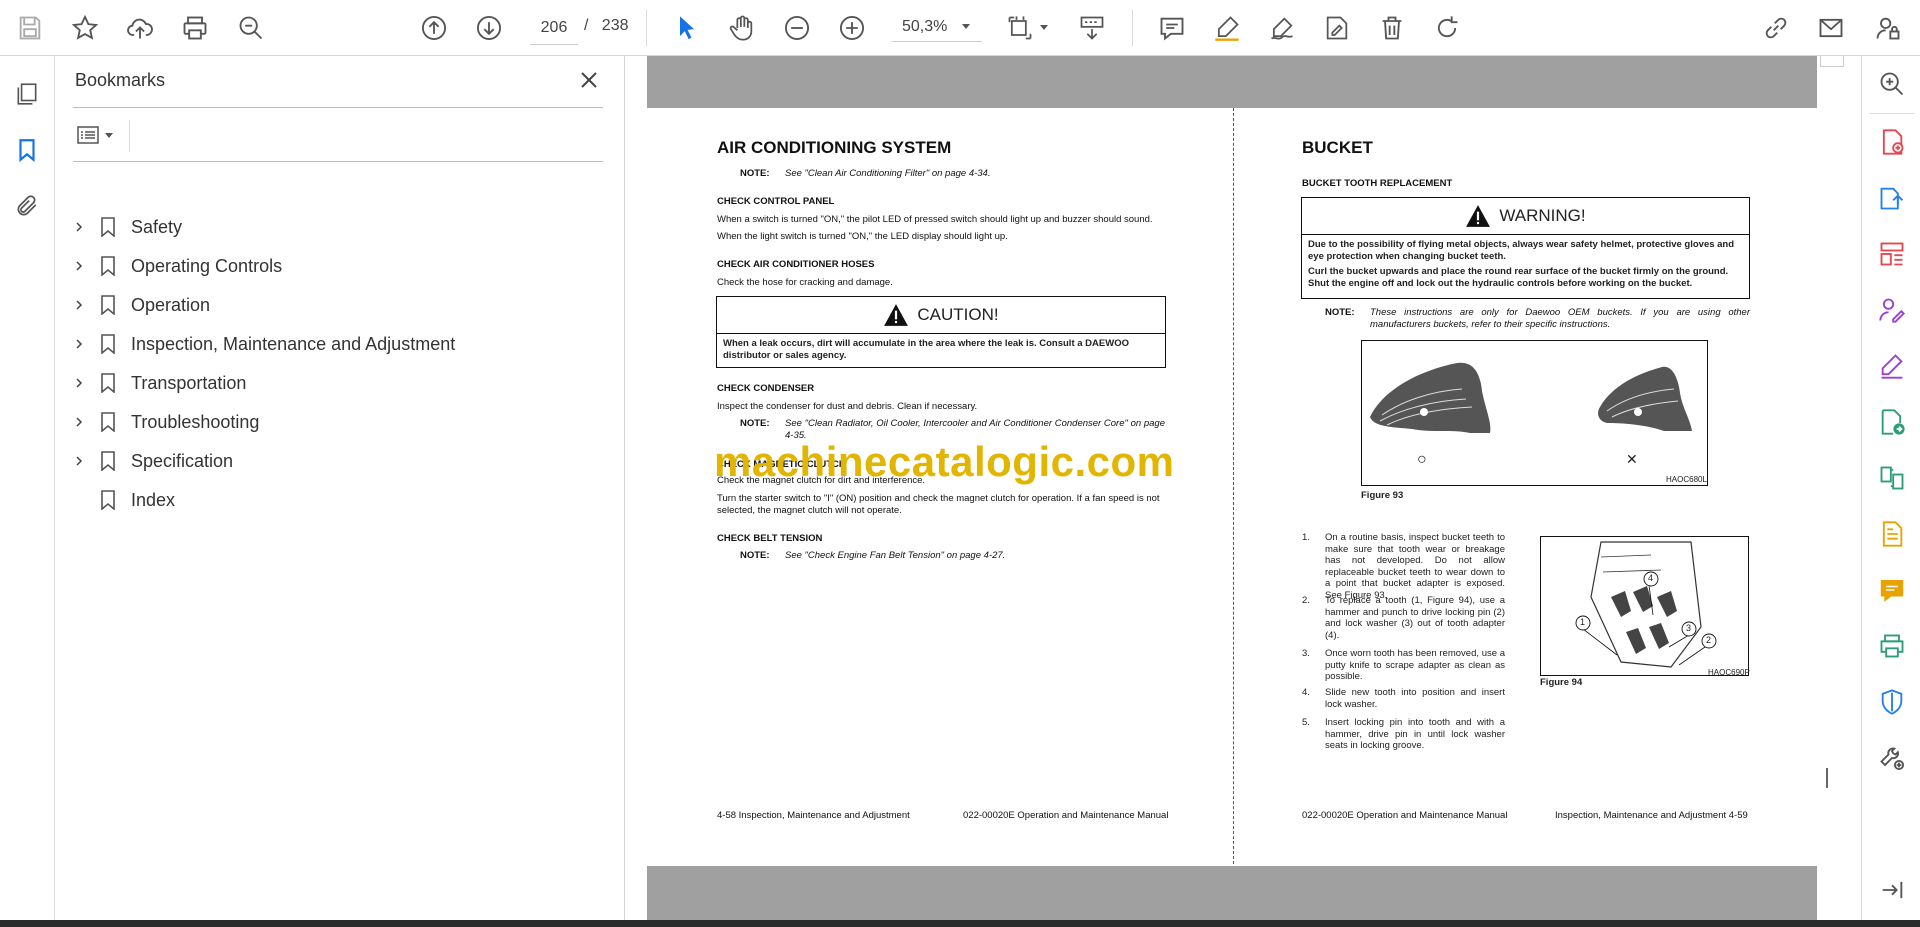 The image size is (1920, 927). What do you see at coordinates (79, 500) in the screenshot?
I see `chevron-placeholder` at bounding box center [79, 500].